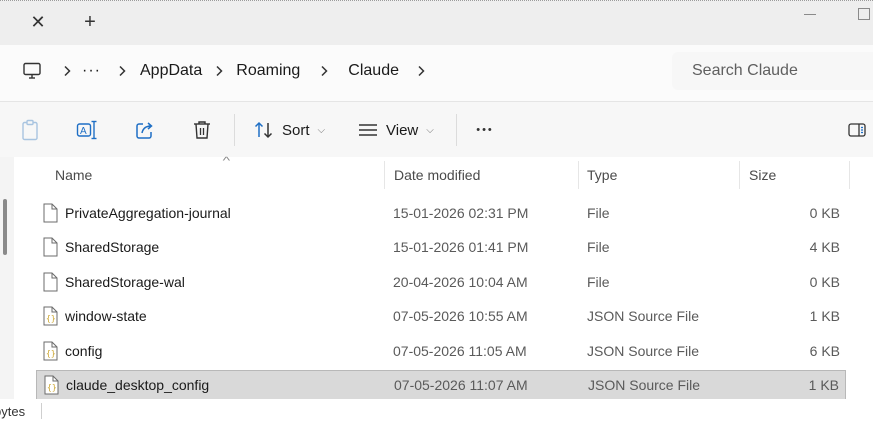  Describe the element at coordinates (824, 350) in the screenshot. I see `file-size: 6 KB` at that location.